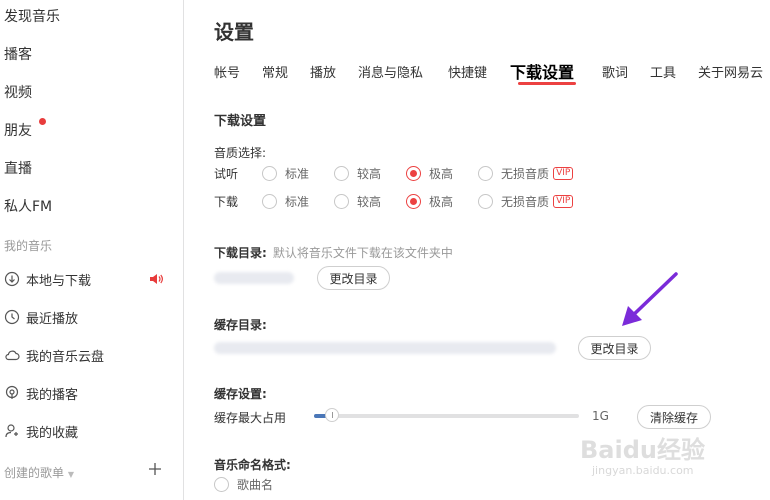  What do you see at coordinates (12, 317) in the screenshot?
I see `recent-clock-icon` at bounding box center [12, 317].